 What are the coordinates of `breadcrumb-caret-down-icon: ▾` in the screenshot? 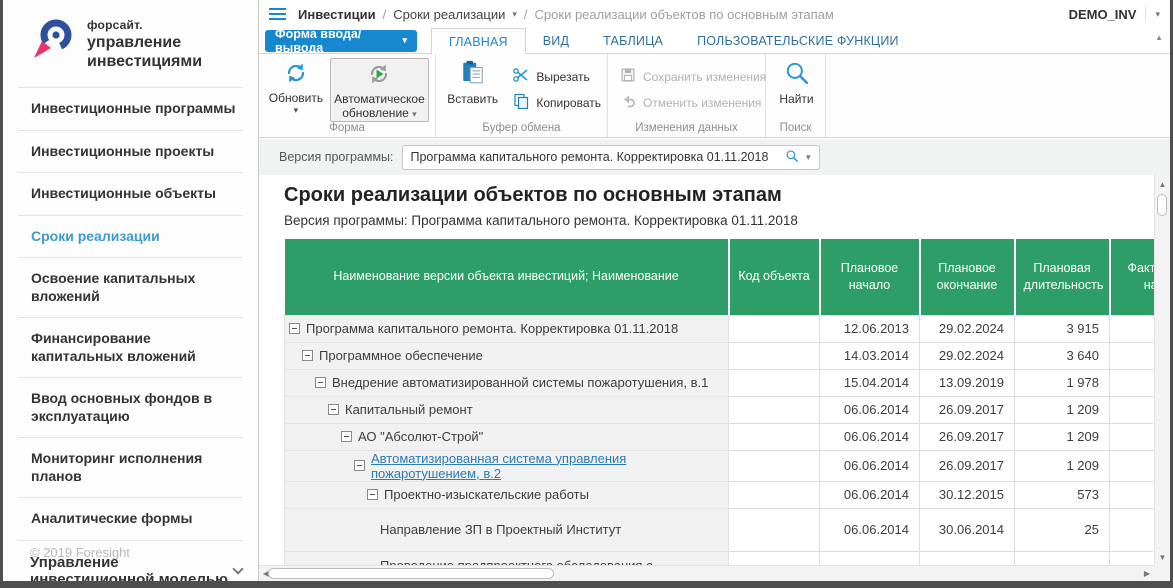 It's located at (514, 14).